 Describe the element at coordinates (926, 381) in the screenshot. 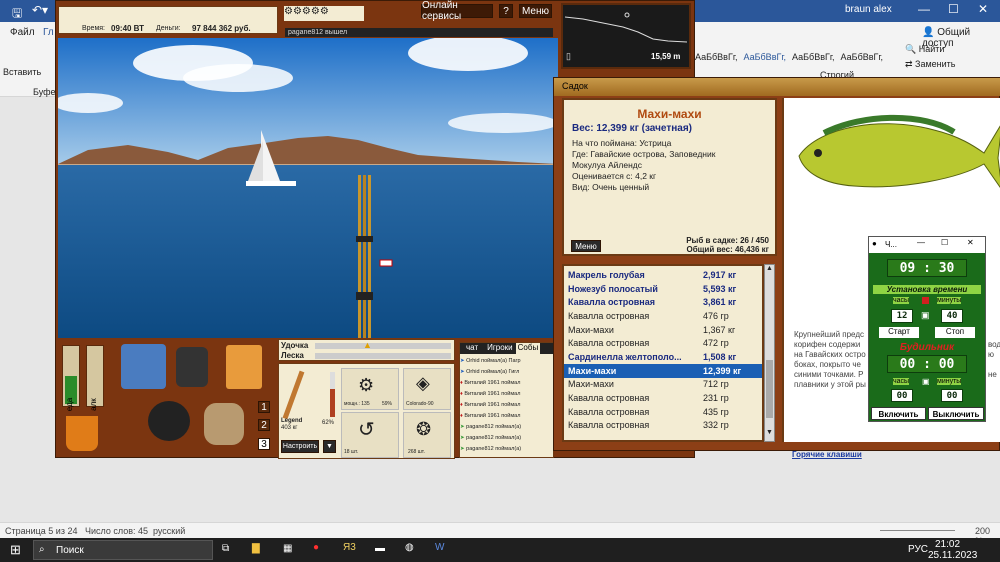

I see `alarm-swap-icon: ▣` at that location.